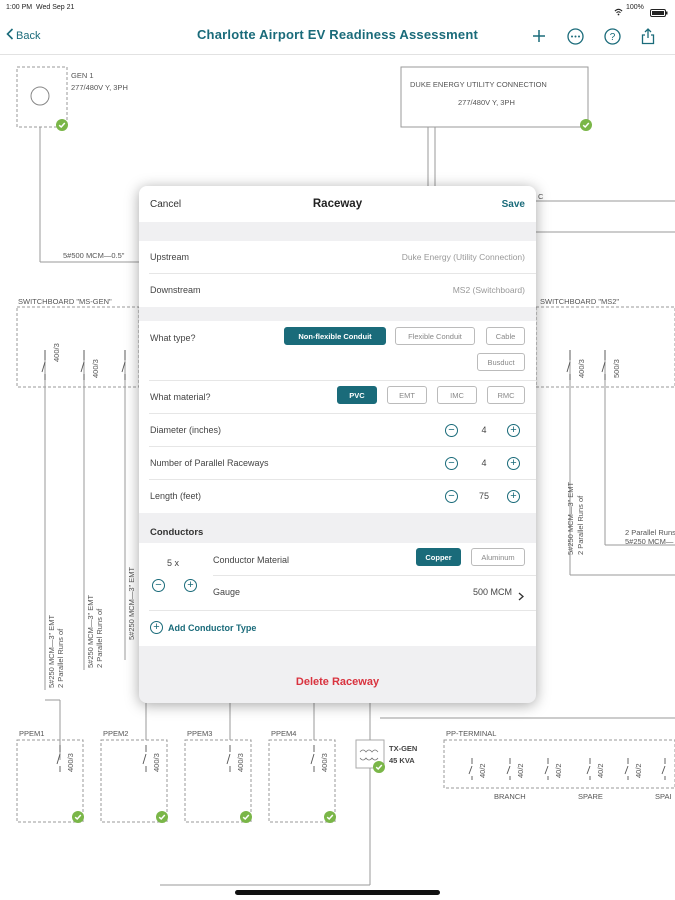 The image size is (675, 900). What do you see at coordinates (156, 627) in the screenshot?
I see `add-circle-icon: +` at bounding box center [156, 627].